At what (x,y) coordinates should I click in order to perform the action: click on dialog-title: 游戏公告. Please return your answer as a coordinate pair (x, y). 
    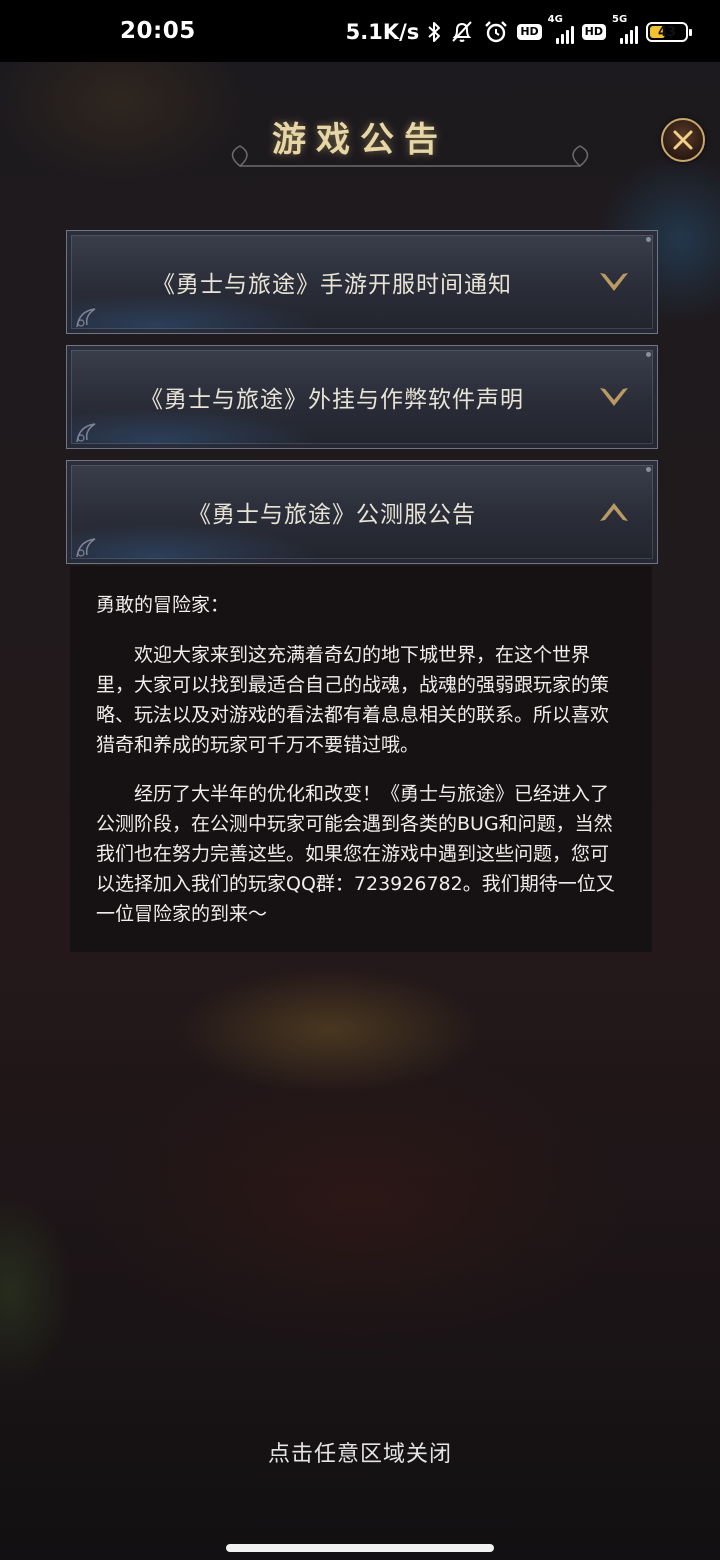
    Looking at the image, I should click on (360, 140).